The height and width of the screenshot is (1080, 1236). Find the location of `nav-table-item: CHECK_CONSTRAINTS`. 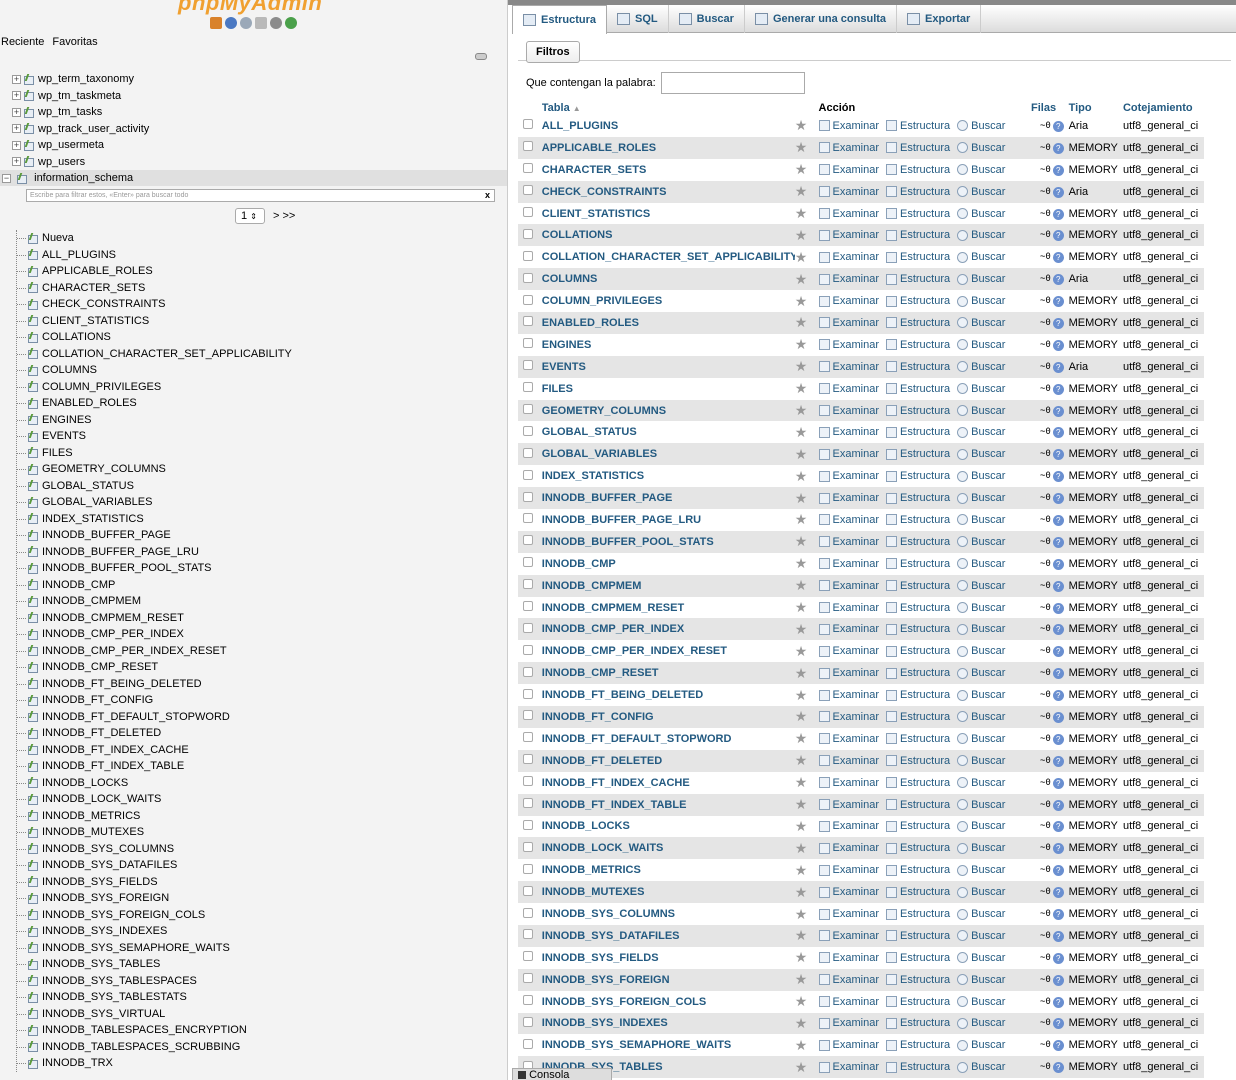

nav-table-item: CHECK_CONSTRAINTS is located at coordinates (261, 304).